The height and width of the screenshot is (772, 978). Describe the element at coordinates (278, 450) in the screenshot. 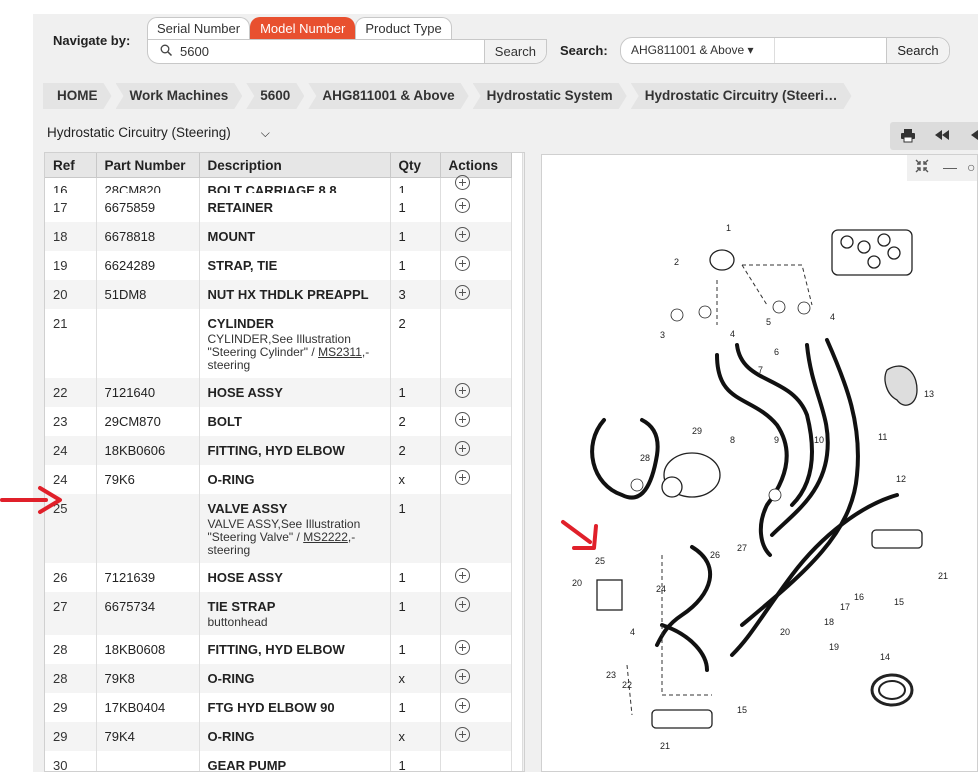

I see `table-row: 24 18KB0606 FITTING, HYD ELBOW 2` at that location.